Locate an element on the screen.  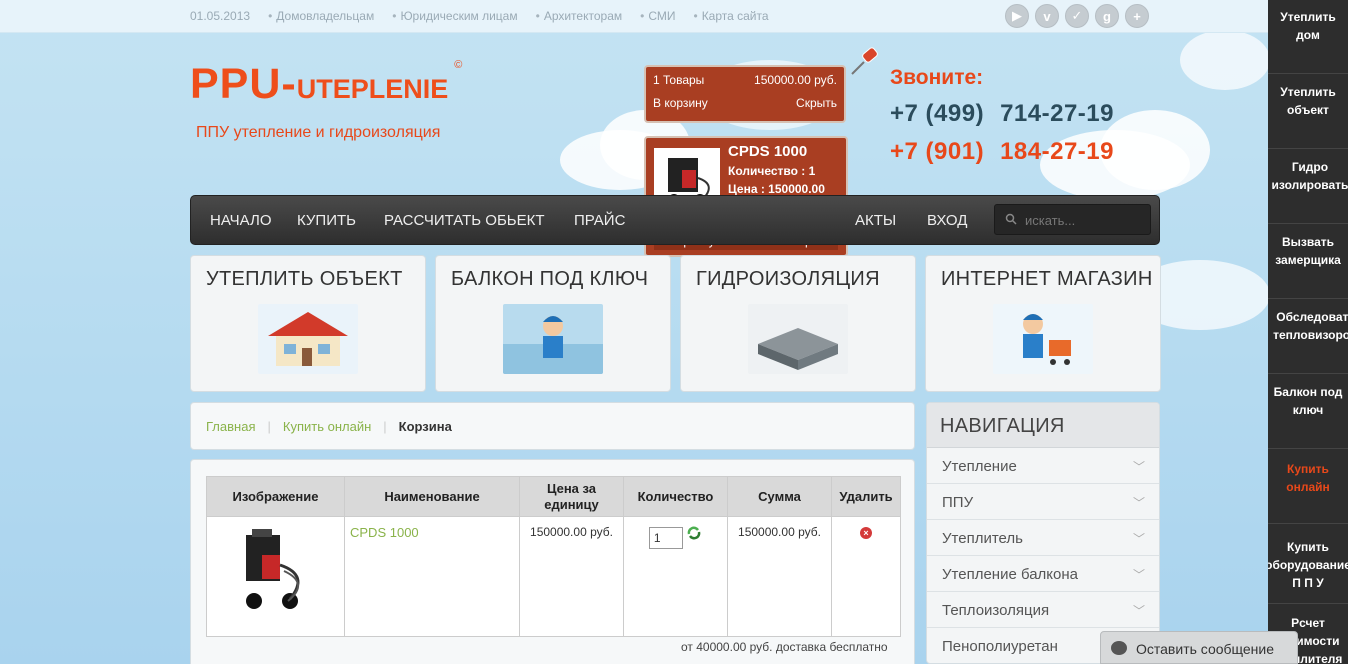
phone-2-code: +7 (901) is located at coordinates (937, 151).